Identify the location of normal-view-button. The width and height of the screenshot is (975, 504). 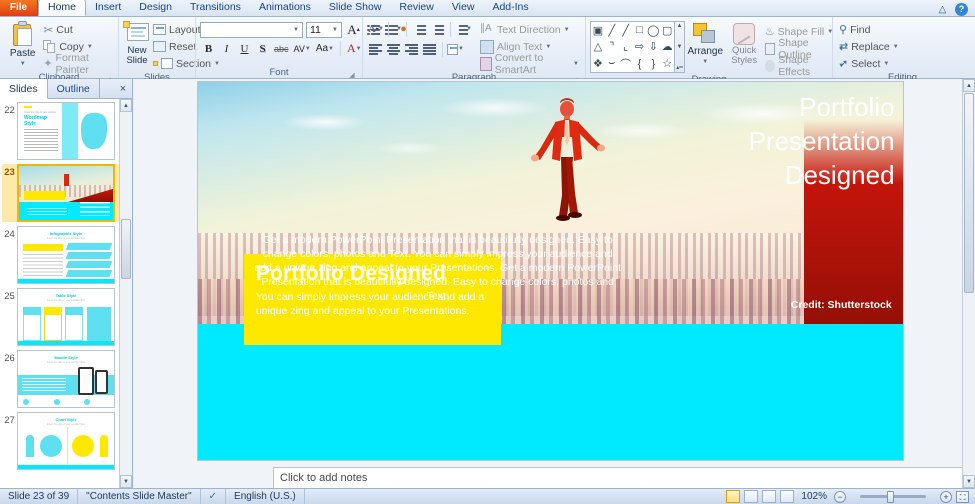
(733, 496).